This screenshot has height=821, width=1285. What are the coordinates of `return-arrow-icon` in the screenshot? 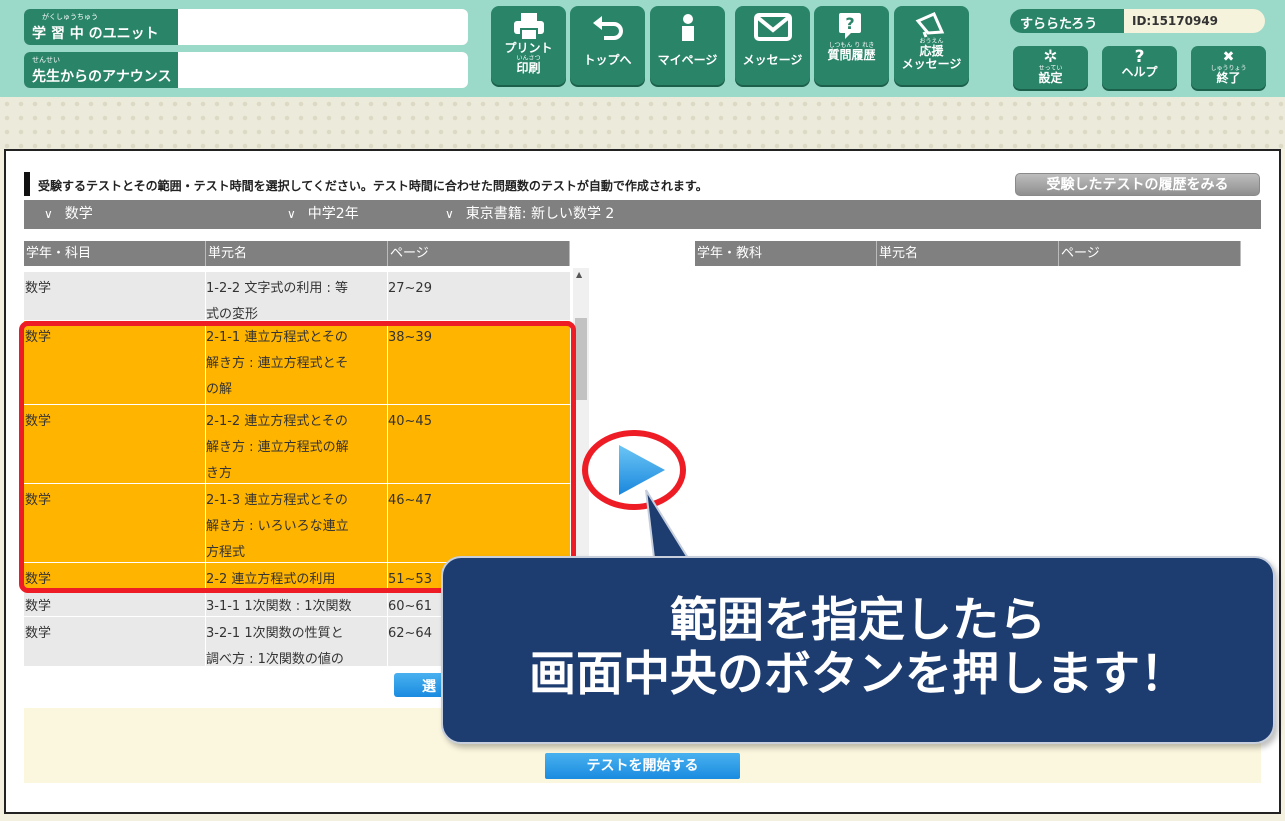 It's located at (607, 28).